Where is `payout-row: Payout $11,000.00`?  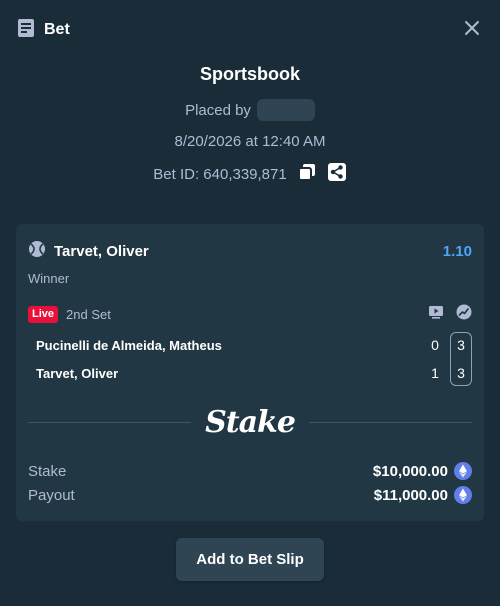
payout-row: Payout $11,000.00 is located at coordinates (250, 495).